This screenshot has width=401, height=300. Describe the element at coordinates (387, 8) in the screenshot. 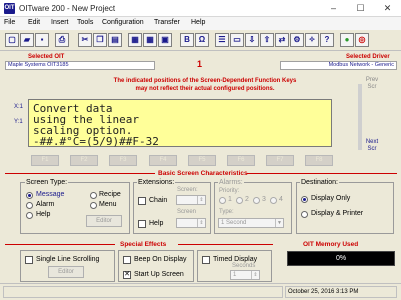

I see `close-button: ✕` at that location.